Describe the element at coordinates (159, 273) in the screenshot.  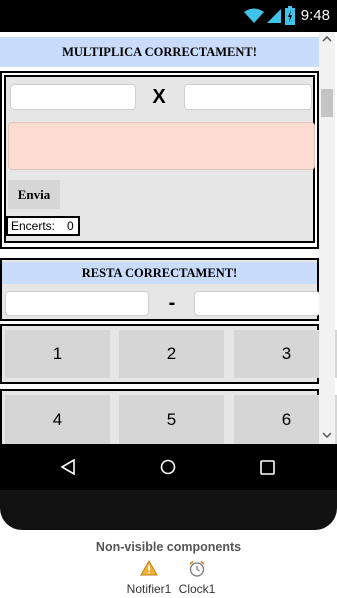
I see `subtract-title: RESTA CORRECTAMENT!` at that location.